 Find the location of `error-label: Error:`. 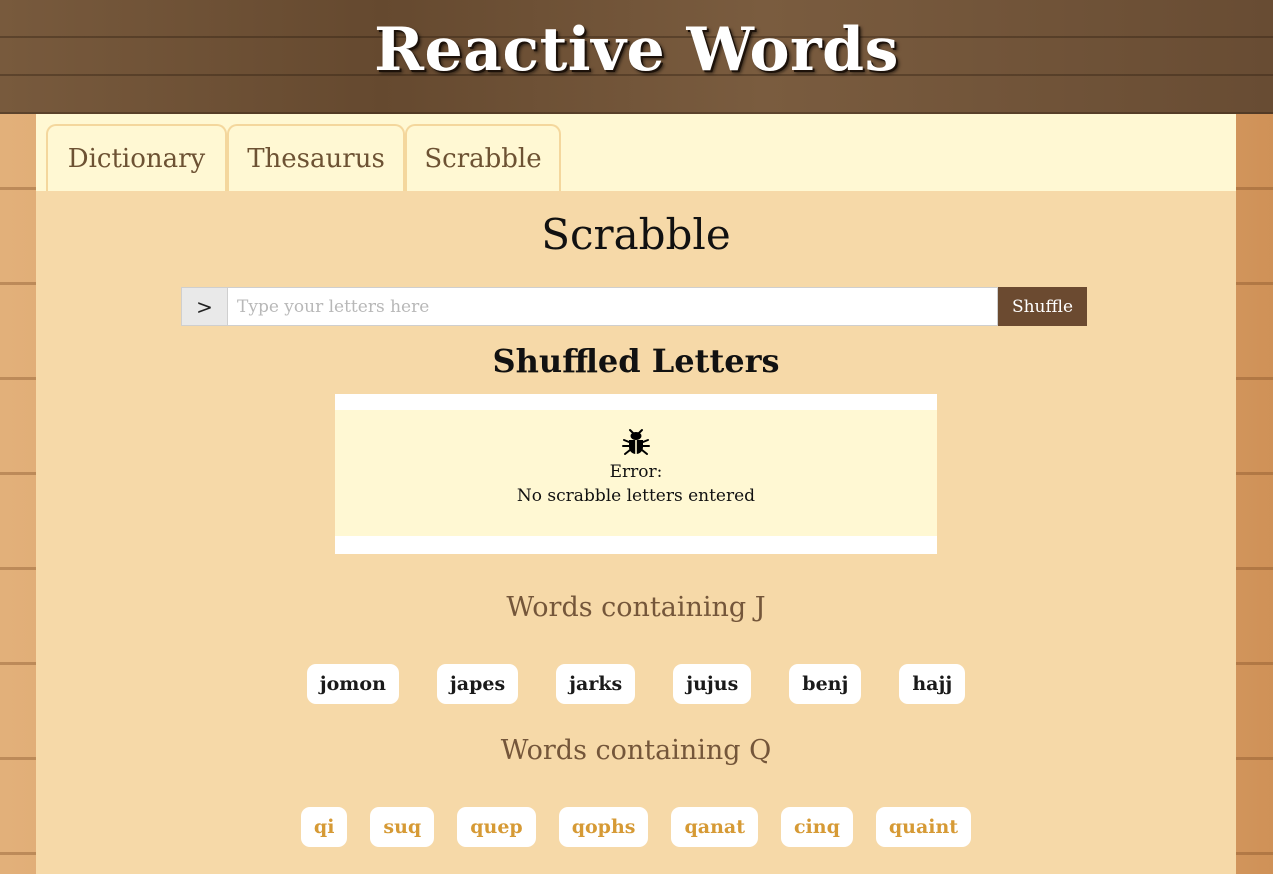

error-label: Error: is located at coordinates (636, 472).